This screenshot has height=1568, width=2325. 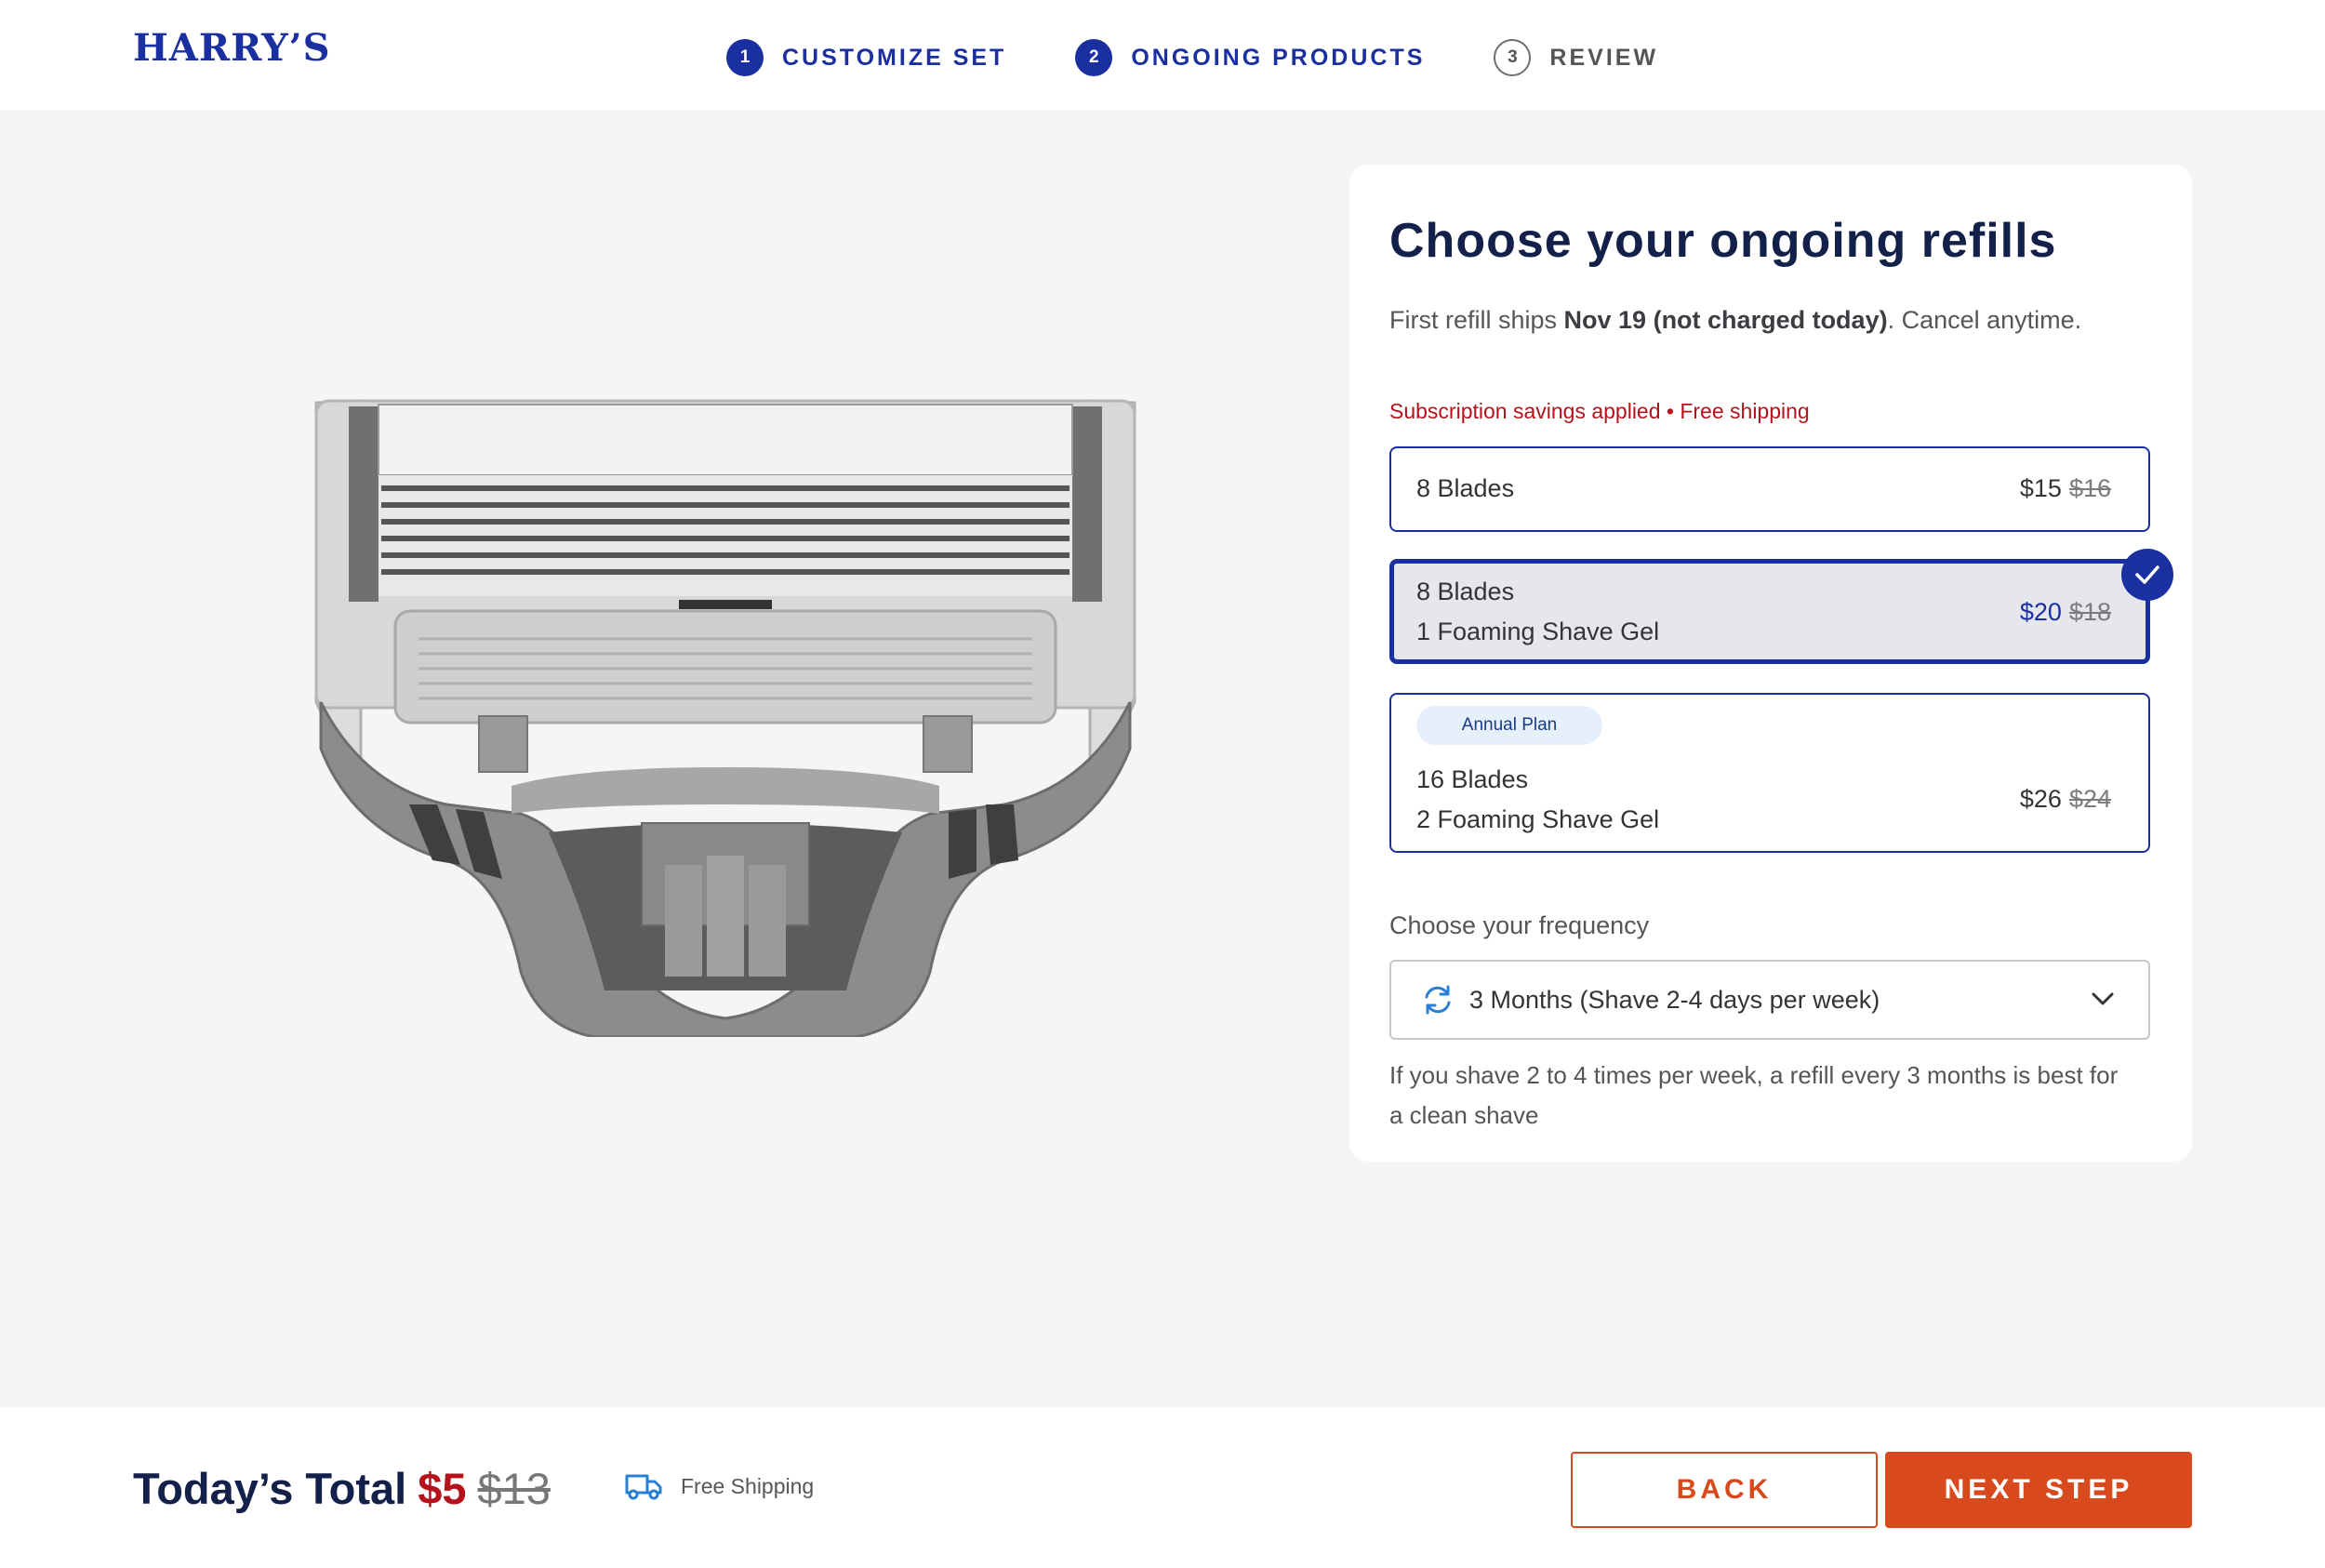 What do you see at coordinates (1604, 57) in the screenshot?
I see `step-label: REVIEW` at bounding box center [1604, 57].